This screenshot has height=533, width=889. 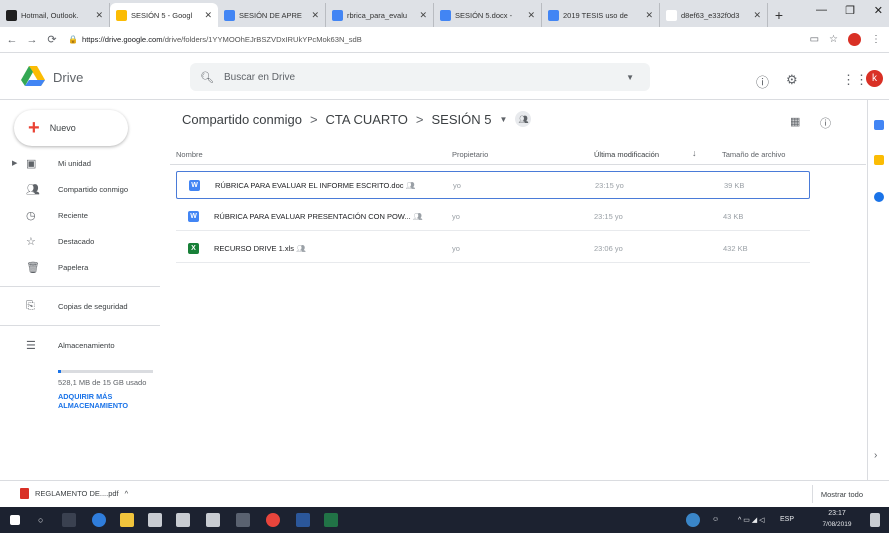 What do you see at coordinates (814, 39) in the screenshot?
I see `cast-icon: ▭` at bounding box center [814, 39].